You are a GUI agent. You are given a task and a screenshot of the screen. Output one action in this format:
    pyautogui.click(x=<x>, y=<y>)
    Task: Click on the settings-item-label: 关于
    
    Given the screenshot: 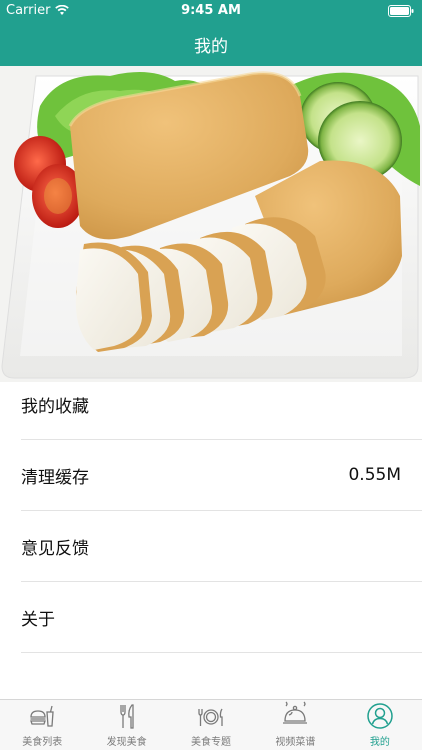 What is the action you would take?
    pyautogui.click(x=38, y=619)
    